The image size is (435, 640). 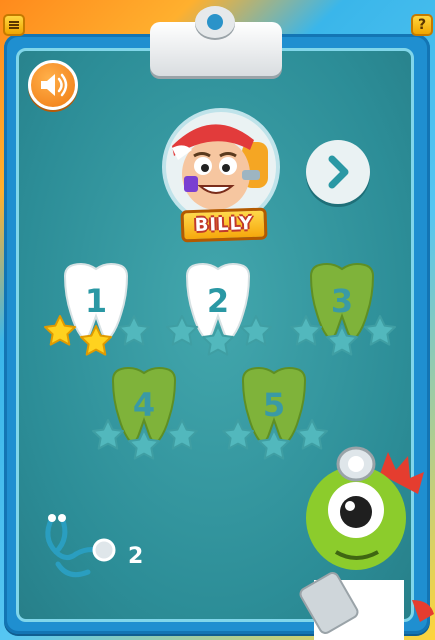 What do you see at coordinates (80, 546) in the screenshot?
I see `stethoscope-icon` at bounding box center [80, 546].